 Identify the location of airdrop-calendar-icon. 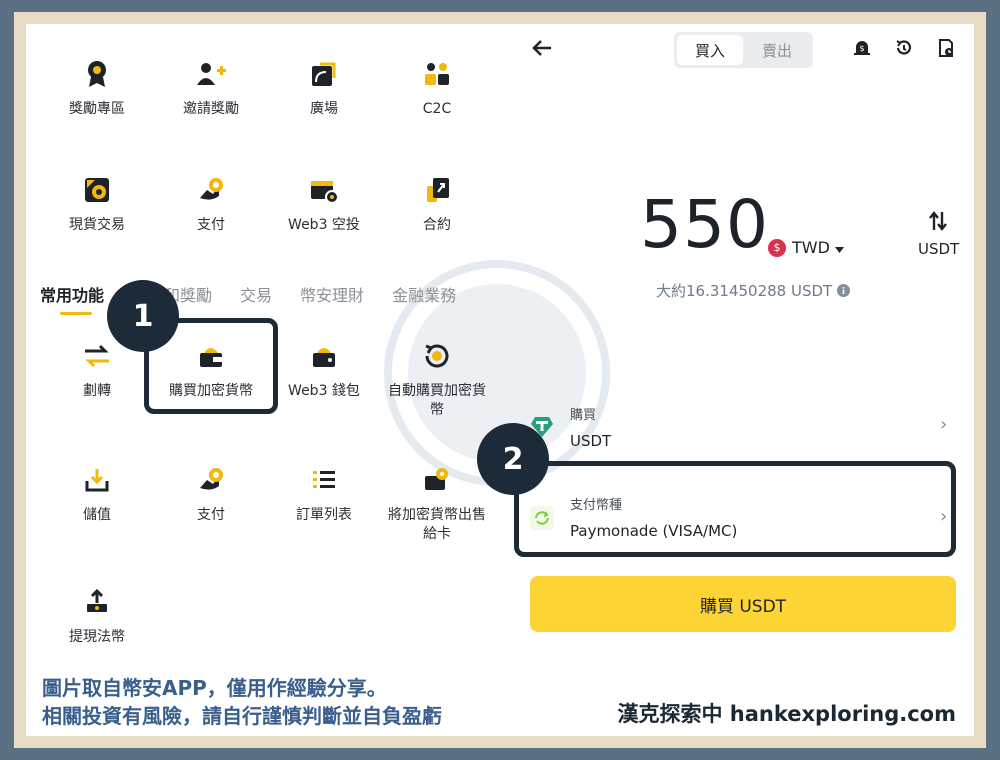
(324, 190).